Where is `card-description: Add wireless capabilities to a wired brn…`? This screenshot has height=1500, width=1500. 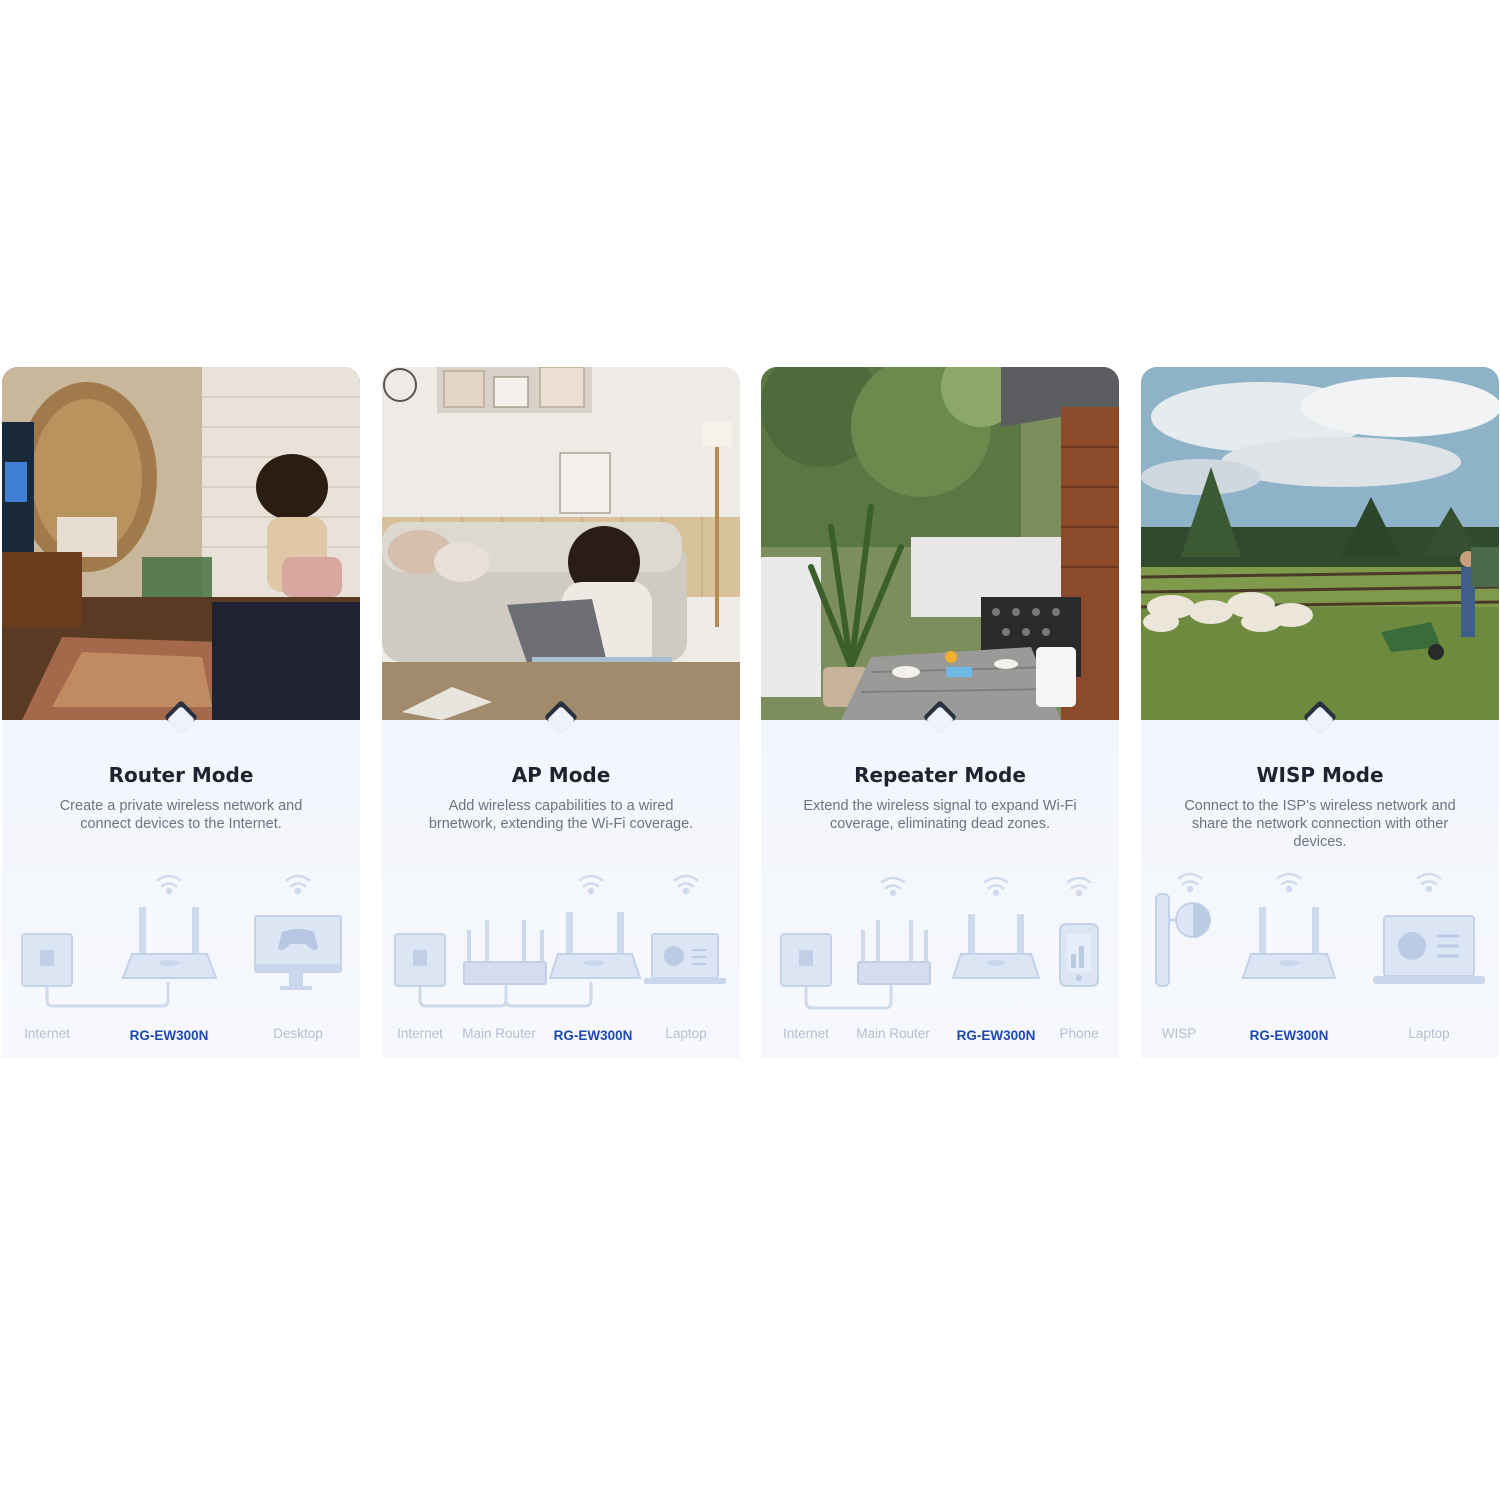 card-description: Add wireless capabilities to a wired brn… is located at coordinates (561, 815).